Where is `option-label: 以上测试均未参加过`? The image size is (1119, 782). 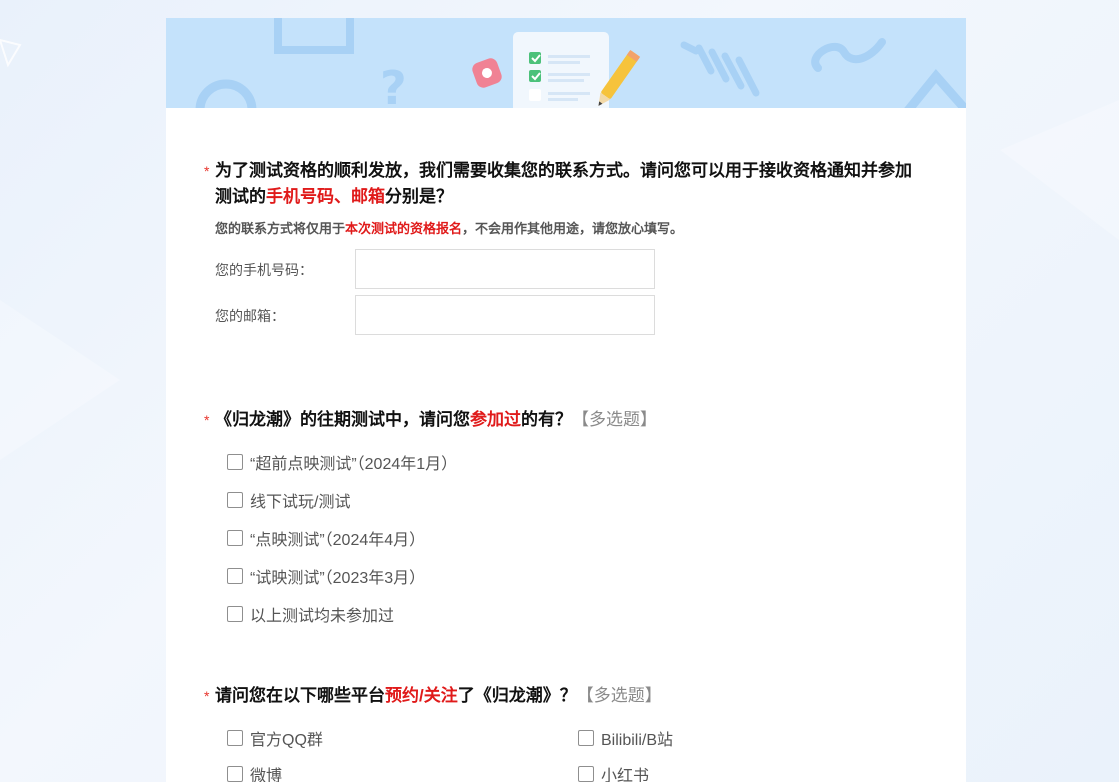
option-label: 以上测试均未参加过 is located at coordinates (322, 616).